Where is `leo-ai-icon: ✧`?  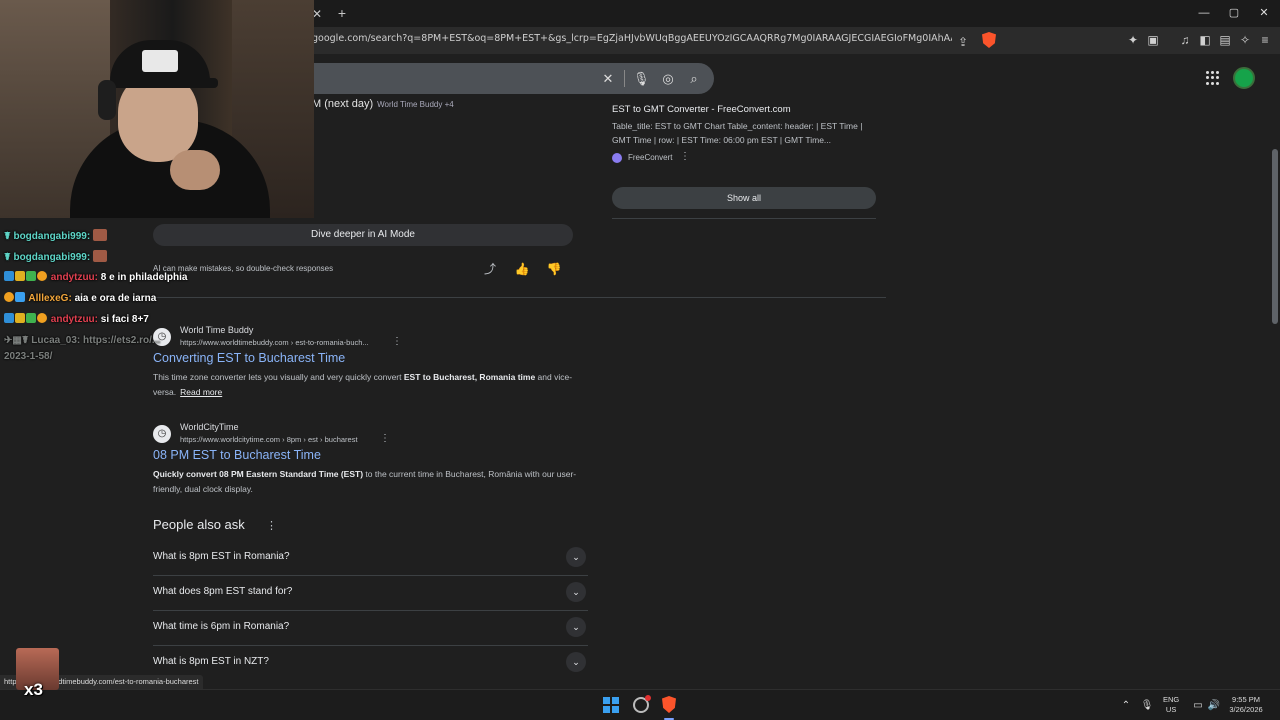
leo-ai-icon: ✧ is located at coordinates (1245, 40).